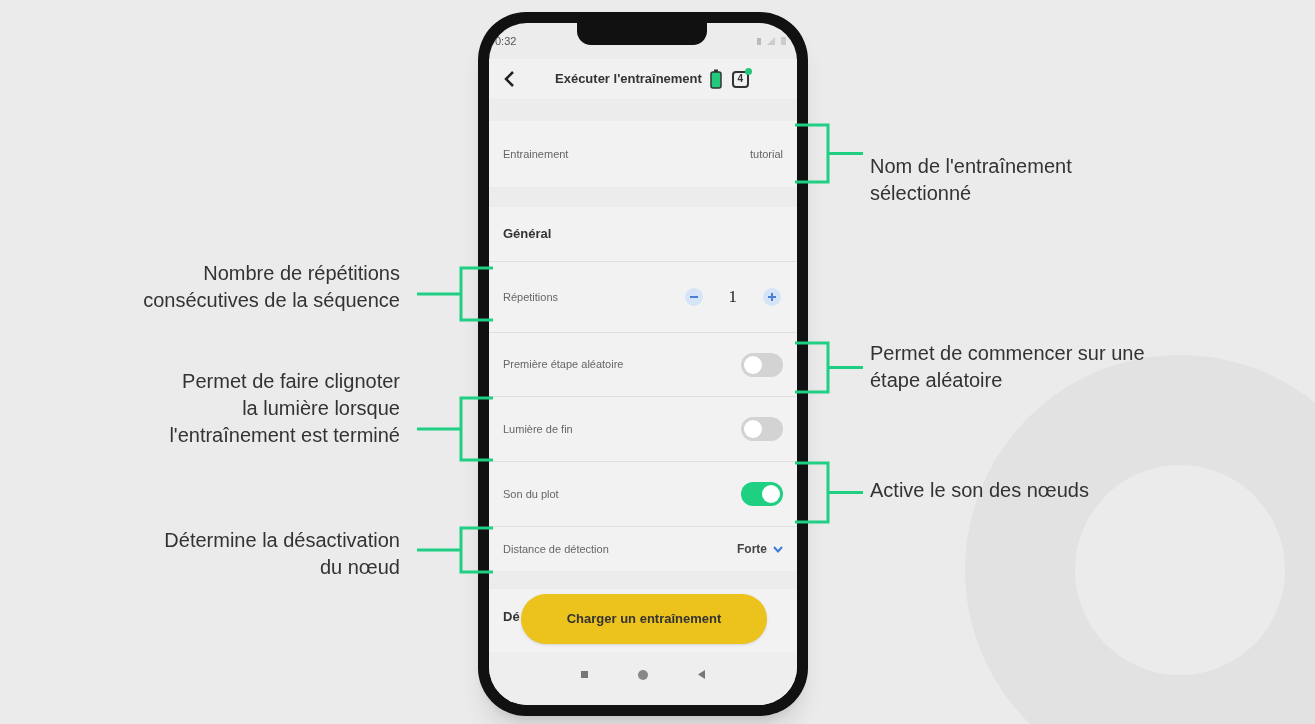  Describe the element at coordinates (715, 79) in the screenshot. I see `battery-icon` at that location.